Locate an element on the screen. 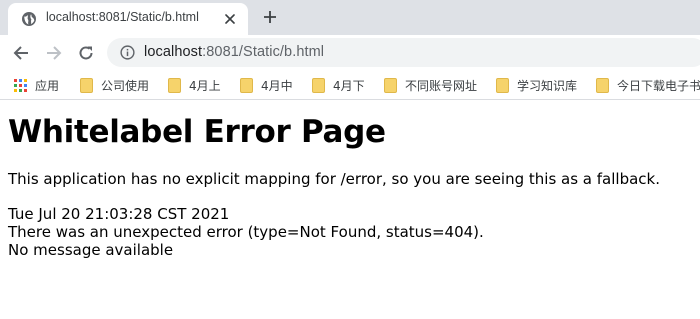 This screenshot has width=700, height=319. bookmarks-bar: 应用 公司使用 4月上 4月中 4月下 不同账号网址 学习知识库 今日下载电子书 is located at coordinates (350, 85).